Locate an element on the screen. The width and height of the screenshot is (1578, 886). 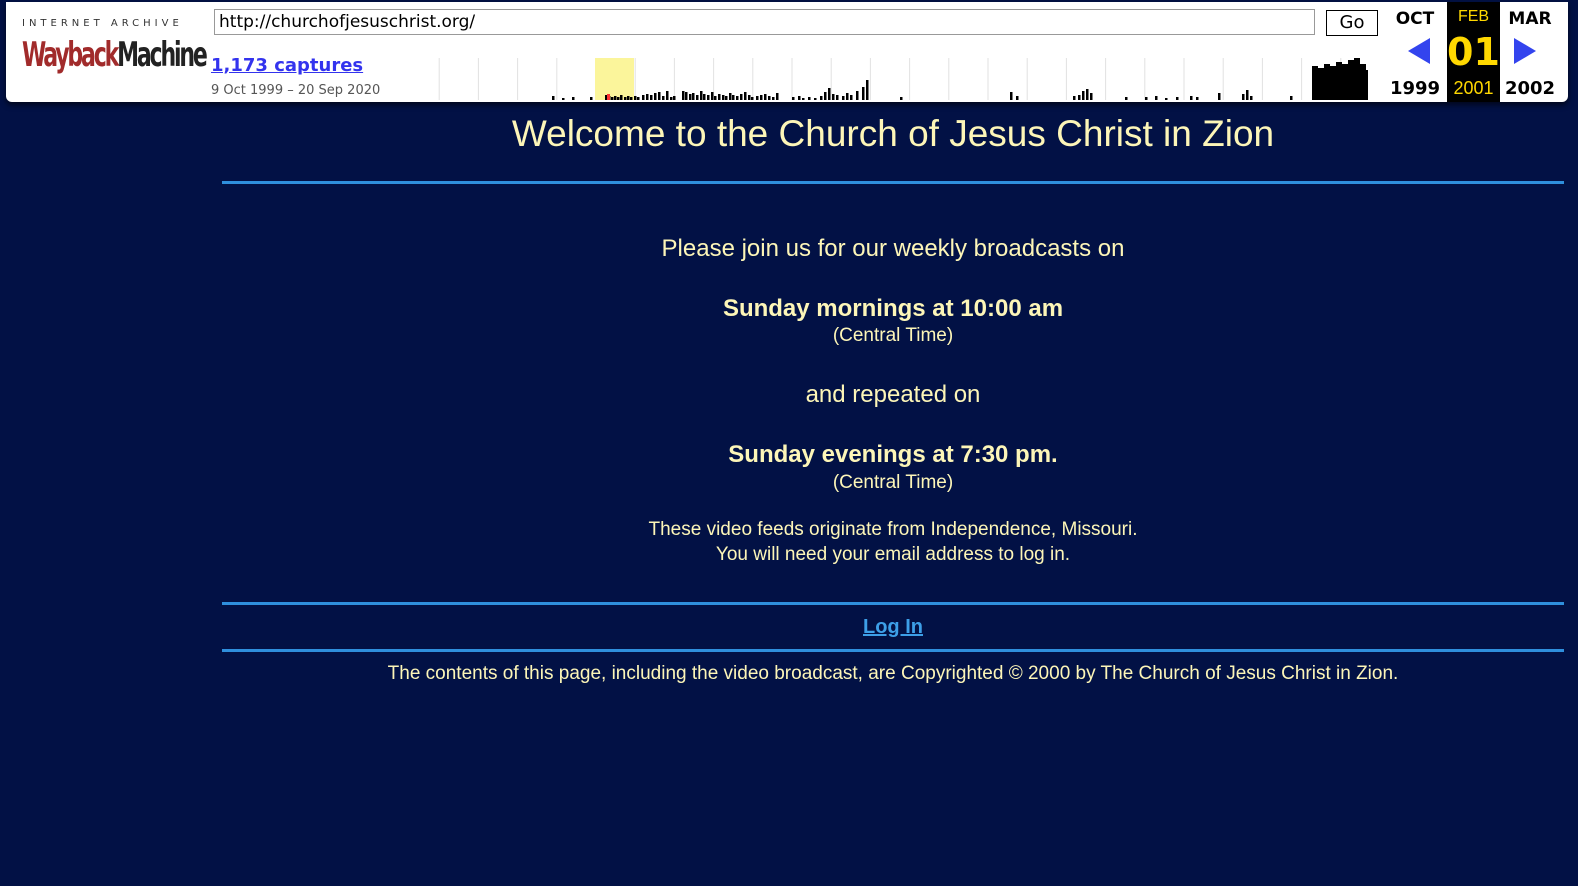
url-input: http://churchofjesuschrist.org/ is located at coordinates (764, 22).